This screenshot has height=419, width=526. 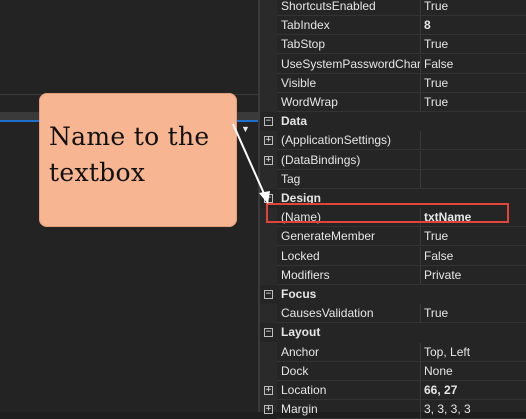 I want to click on property-name: (ApplicationSettings), so click(x=336, y=140).